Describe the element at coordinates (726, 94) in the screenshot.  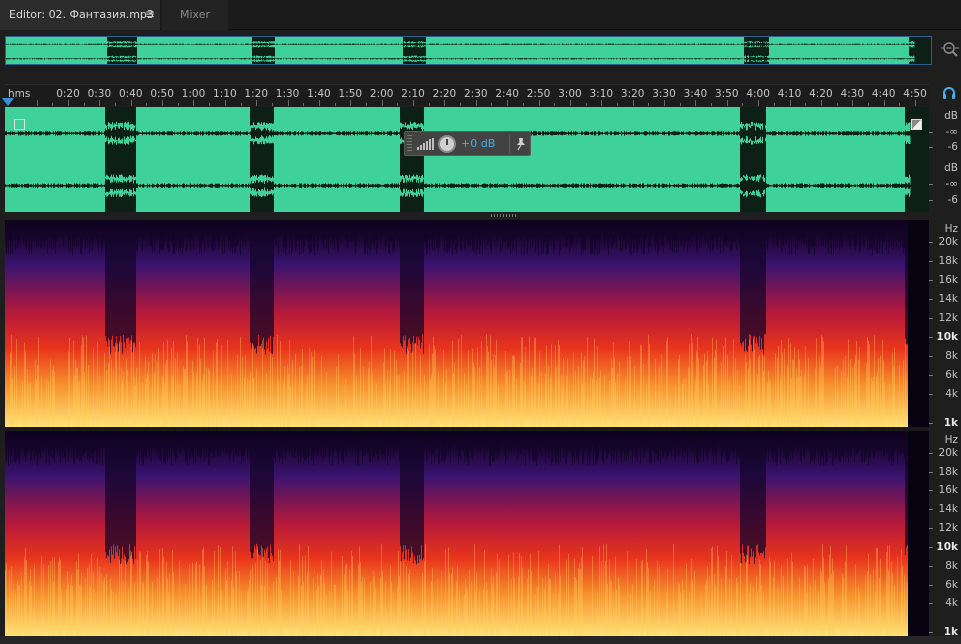
I see `ruler-label: 3:50` at that location.